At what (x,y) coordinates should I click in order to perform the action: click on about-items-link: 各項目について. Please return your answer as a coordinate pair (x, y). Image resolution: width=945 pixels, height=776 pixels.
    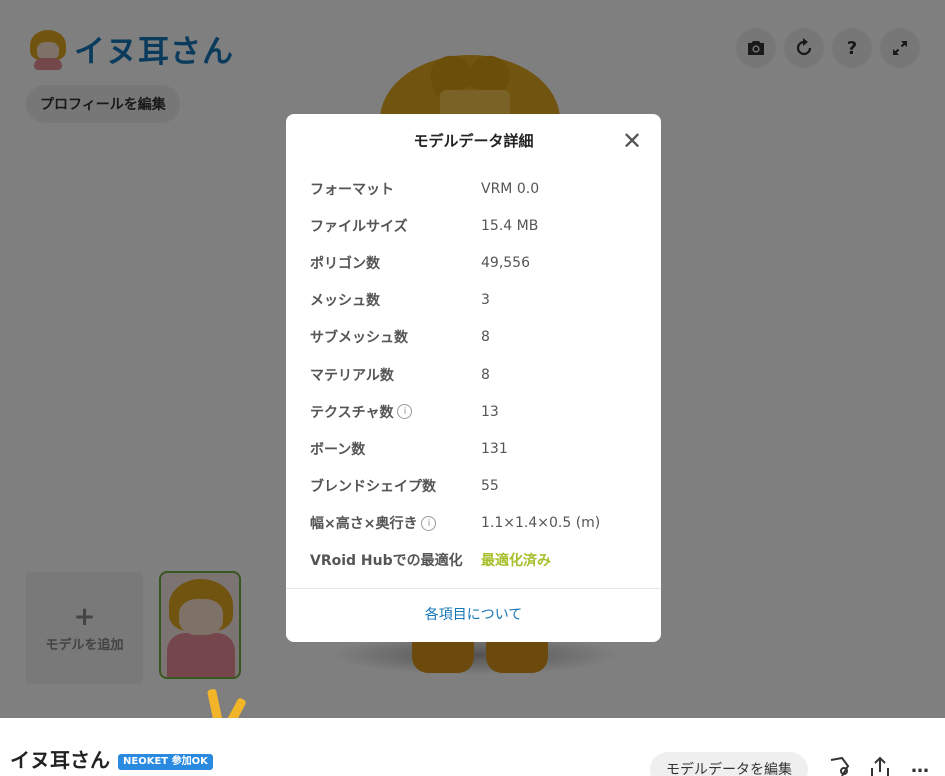
    Looking at the image, I should click on (473, 615).